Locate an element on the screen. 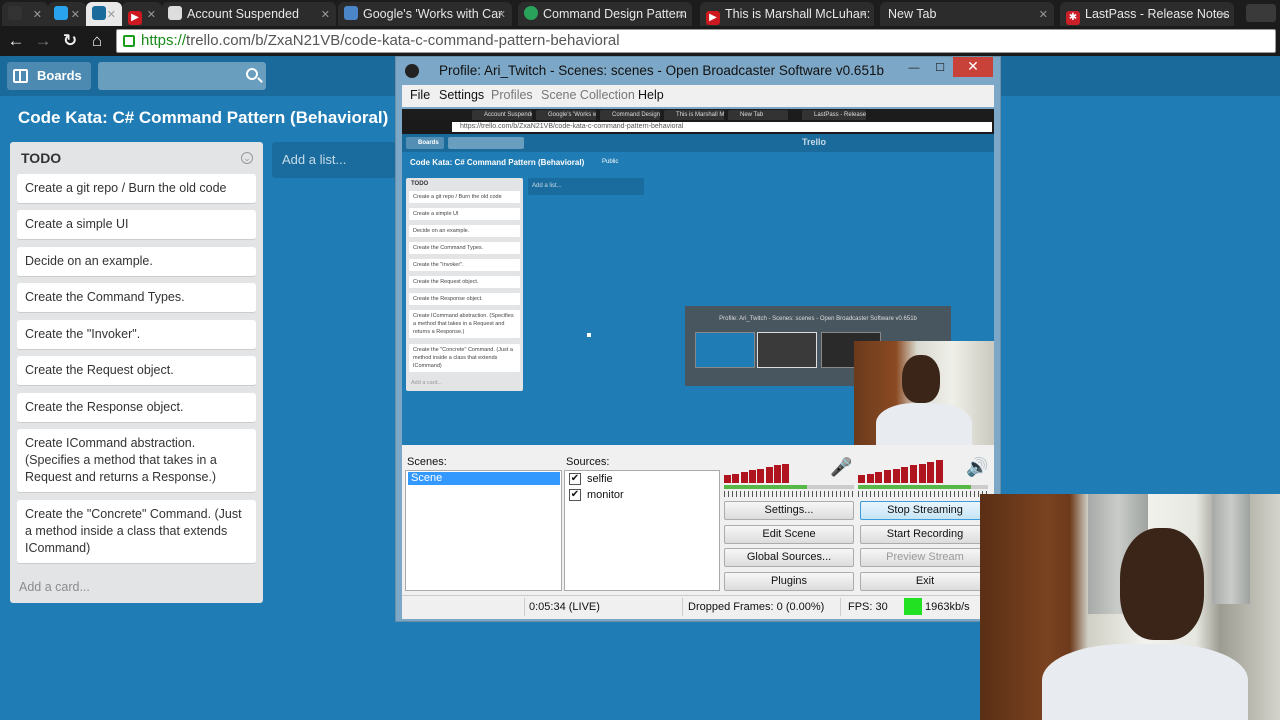  source-item-monitor: ✔ monitor is located at coordinates (596, 495).